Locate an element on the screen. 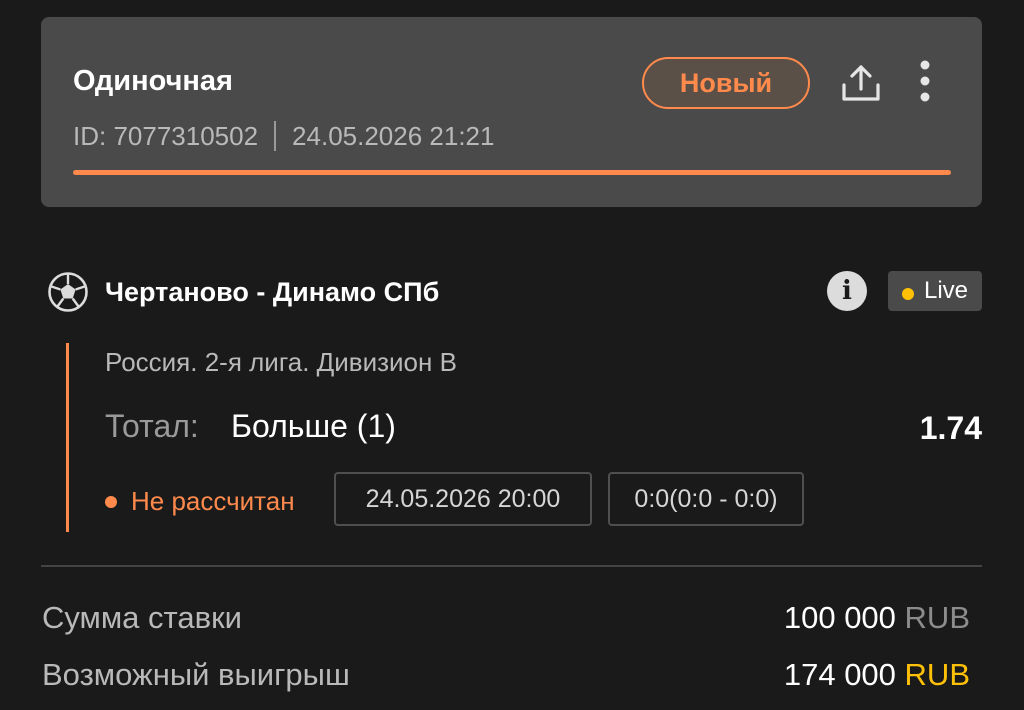 The width and height of the screenshot is (1024, 710). stake-amount: 100 000 is located at coordinates (839, 617).